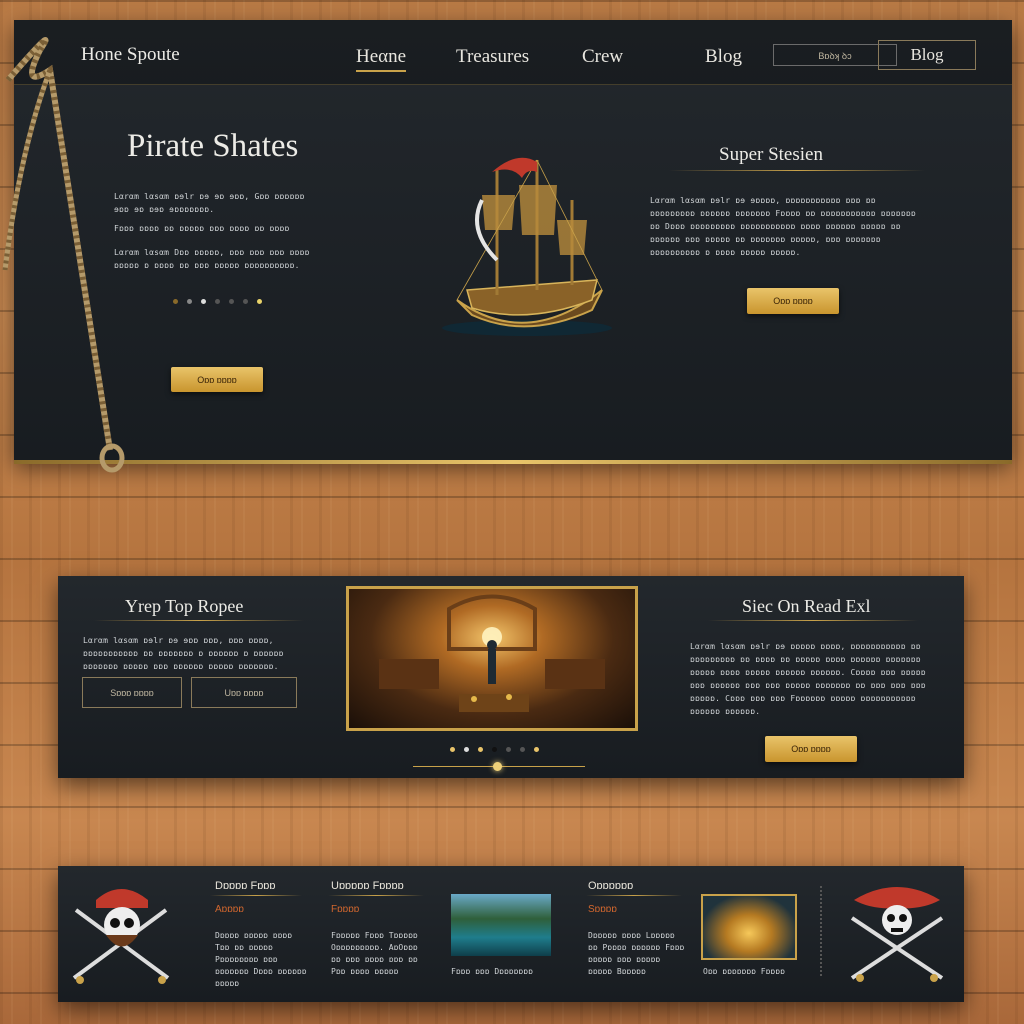  I want to click on footer-col2-subtitle: Fɒɒɒɒ, so click(345, 909).